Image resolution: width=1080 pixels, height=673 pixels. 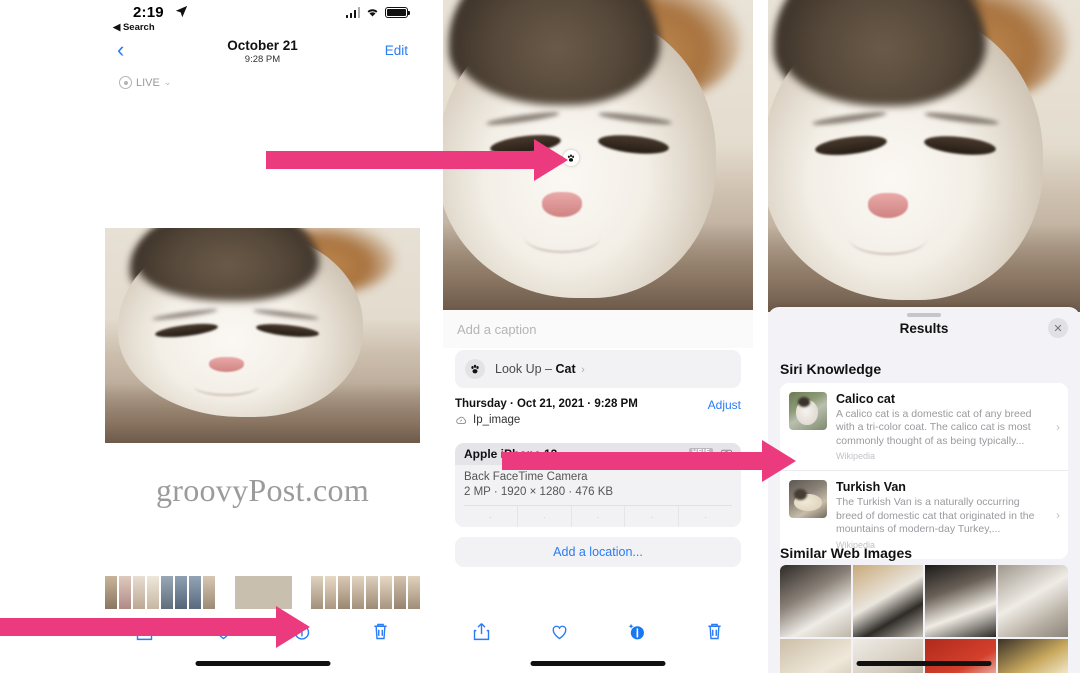 What do you see at coordinates (724, 405) in the screenshot?
I see `adjust-button: Adjust` at bounding box center [724, 405].